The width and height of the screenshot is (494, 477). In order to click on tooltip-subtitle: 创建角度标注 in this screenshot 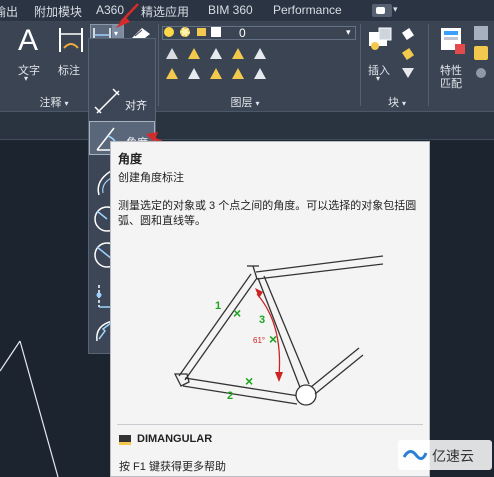, I will do `click(151, 178)`.